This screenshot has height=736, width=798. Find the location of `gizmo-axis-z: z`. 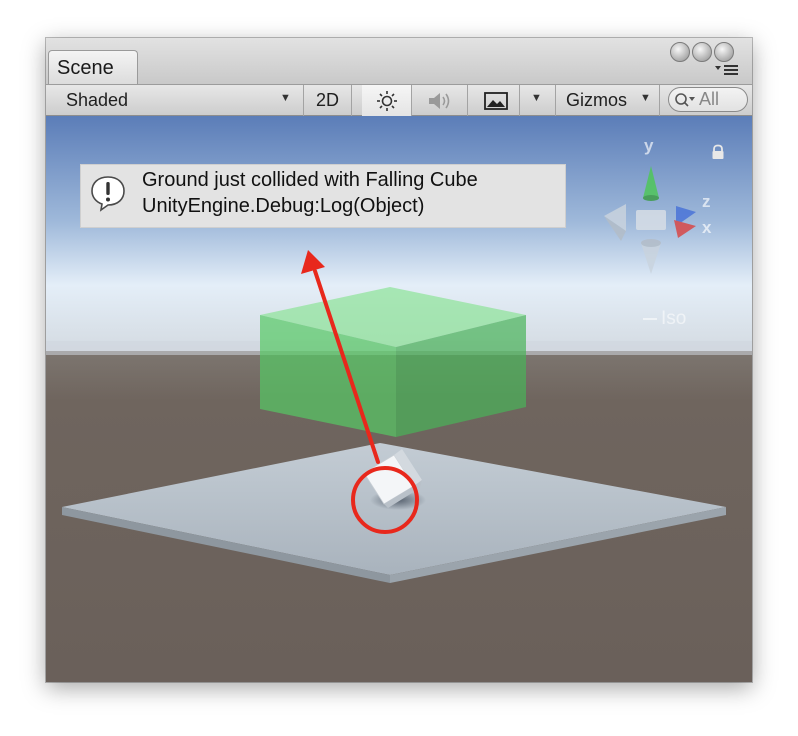

gizmo-axis-z: z is located at coordinates (706, 201).